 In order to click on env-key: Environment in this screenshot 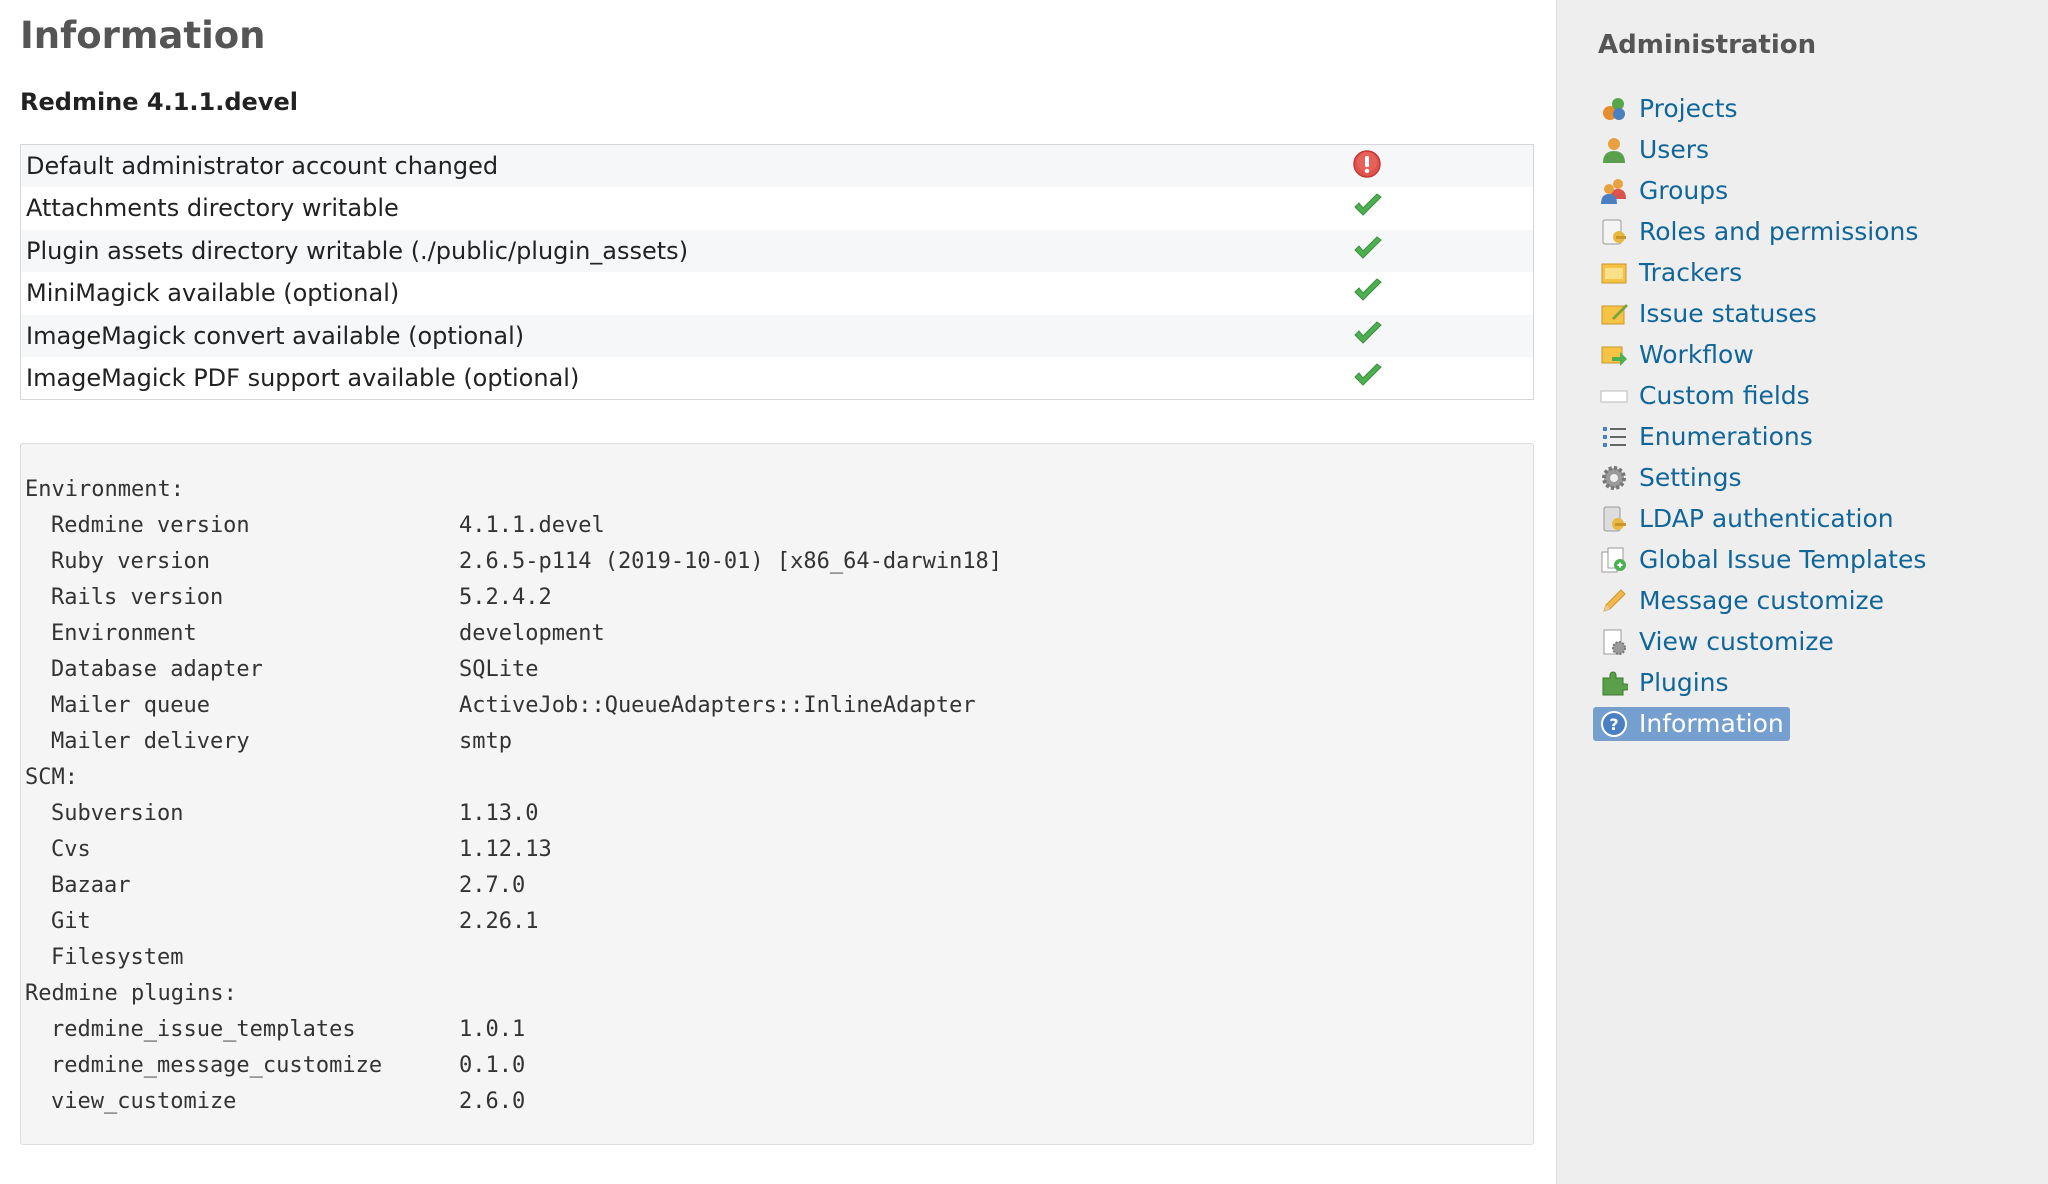, I will do `click(124, 633)`.